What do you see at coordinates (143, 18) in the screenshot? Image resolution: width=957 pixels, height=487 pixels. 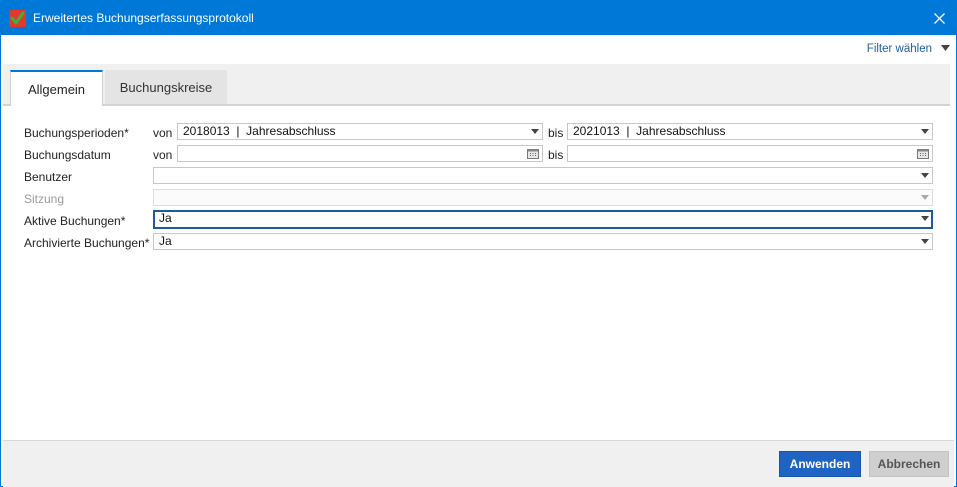 I see `window-title: Erweitertes Buchungserfassungsprotokoll` at bounding box center [143, 18].